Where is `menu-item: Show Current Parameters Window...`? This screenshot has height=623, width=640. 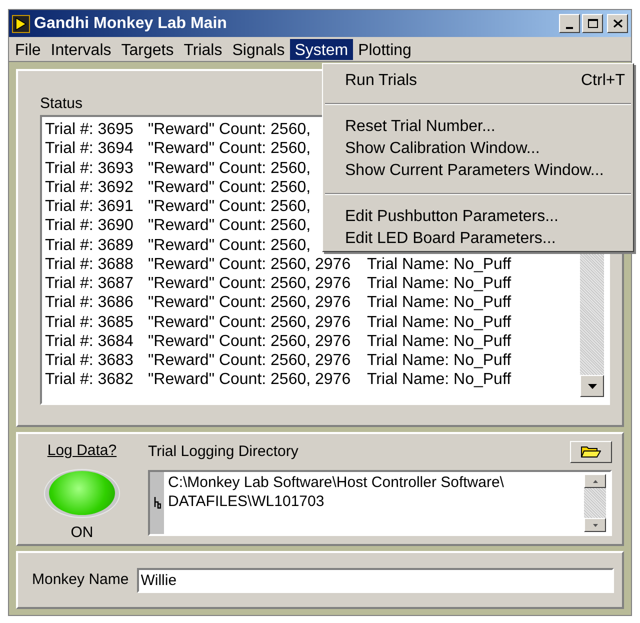 menu-item: Show Current Parameters Window... is located at coordinates (478, 171).